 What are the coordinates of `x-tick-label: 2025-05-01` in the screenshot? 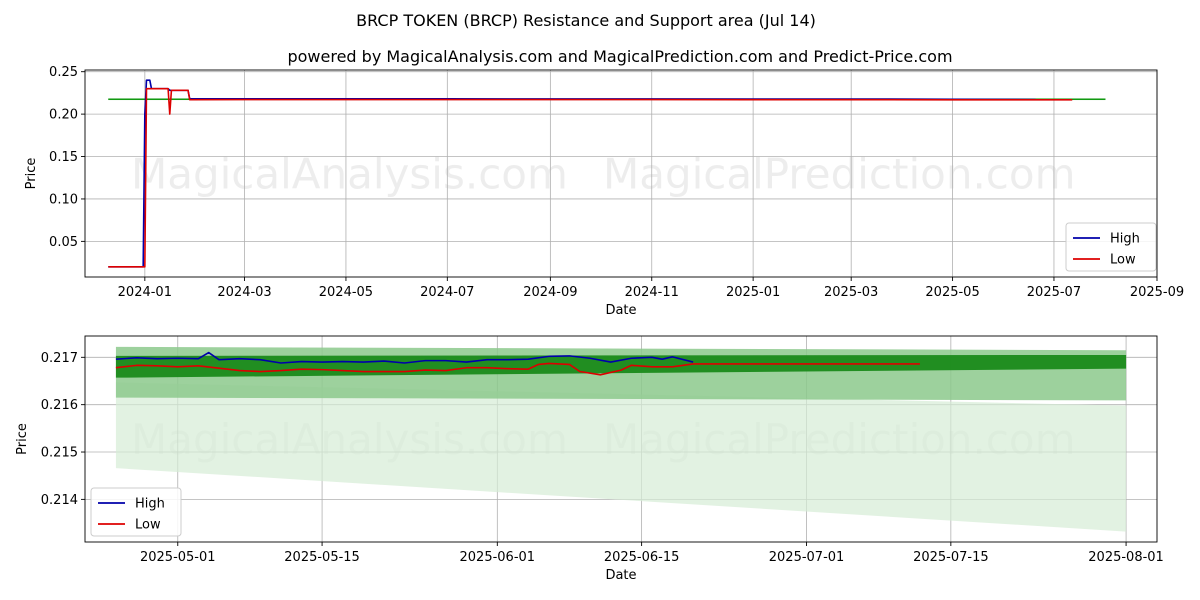 It's located at (178, 557).